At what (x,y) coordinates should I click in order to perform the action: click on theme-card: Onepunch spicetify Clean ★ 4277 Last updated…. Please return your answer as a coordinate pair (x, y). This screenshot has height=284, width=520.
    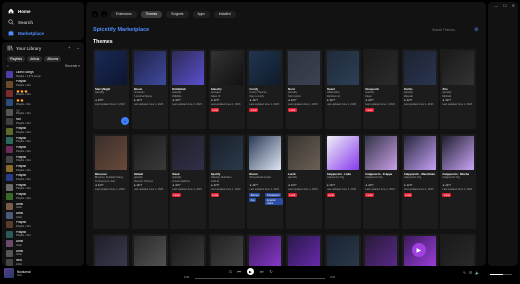
    Looking at the image, I should click on (381, 89).